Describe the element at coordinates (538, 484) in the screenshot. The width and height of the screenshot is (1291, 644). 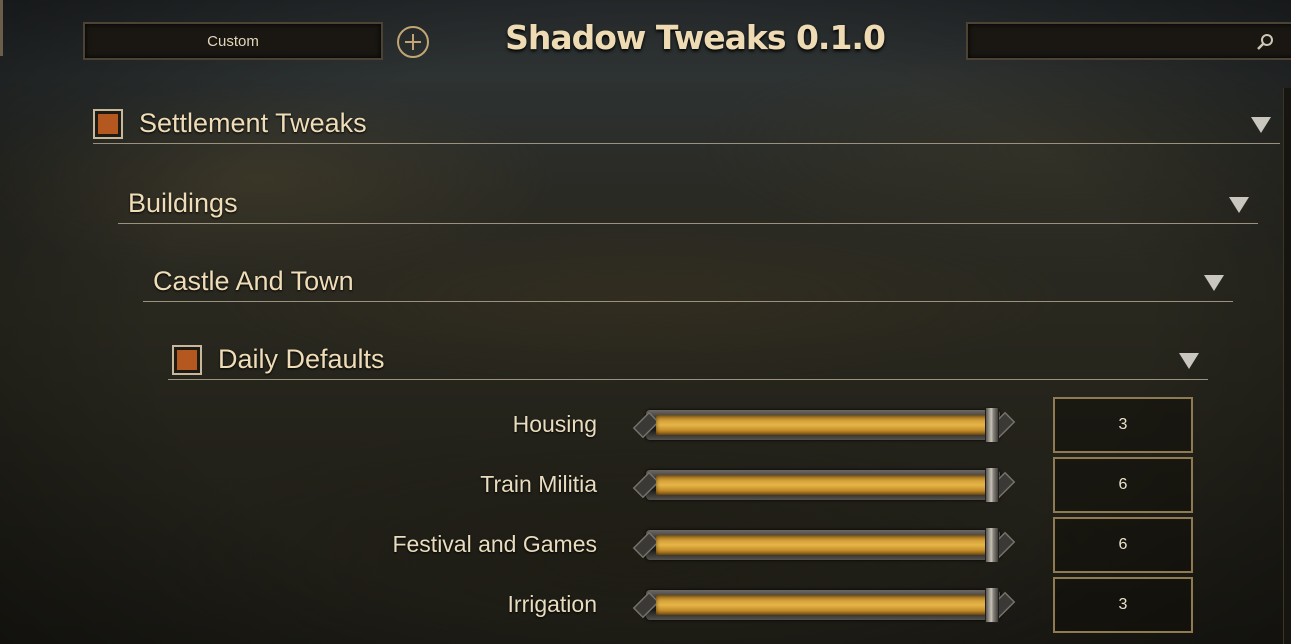
I see `setting-label: Train Militia` at that location.